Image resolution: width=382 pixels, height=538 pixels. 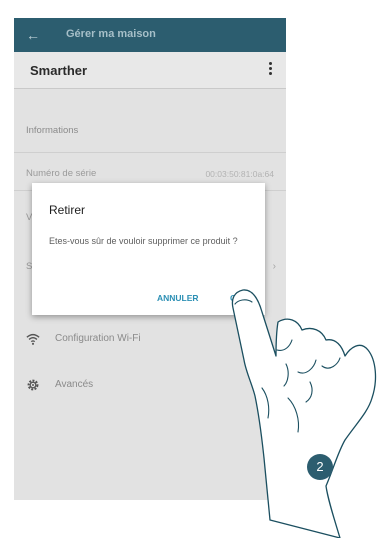 I want to click on device-header: Smarther, so click(x=150, y=70).